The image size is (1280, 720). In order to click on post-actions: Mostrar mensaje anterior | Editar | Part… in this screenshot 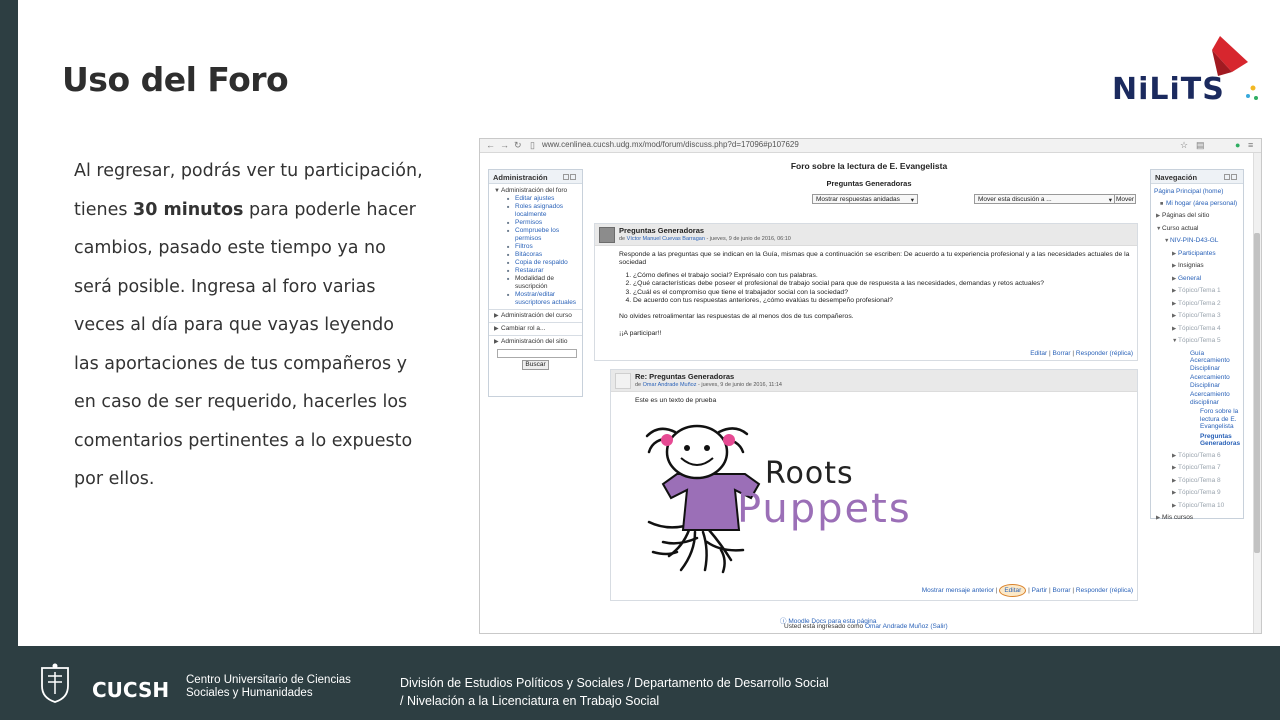, I will do `click(1027, 590)`.